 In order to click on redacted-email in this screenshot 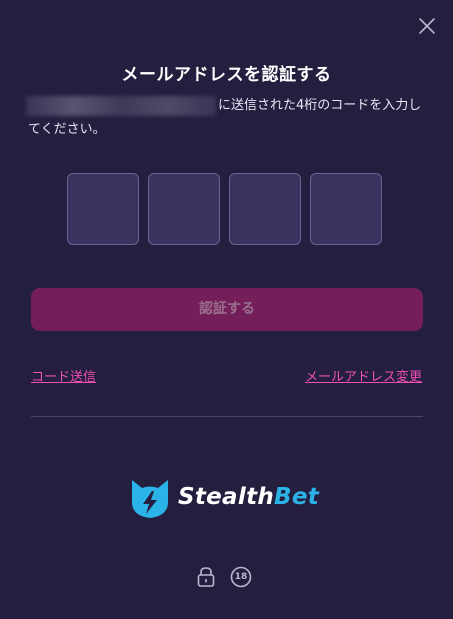, I will do `click(121, 105)`.